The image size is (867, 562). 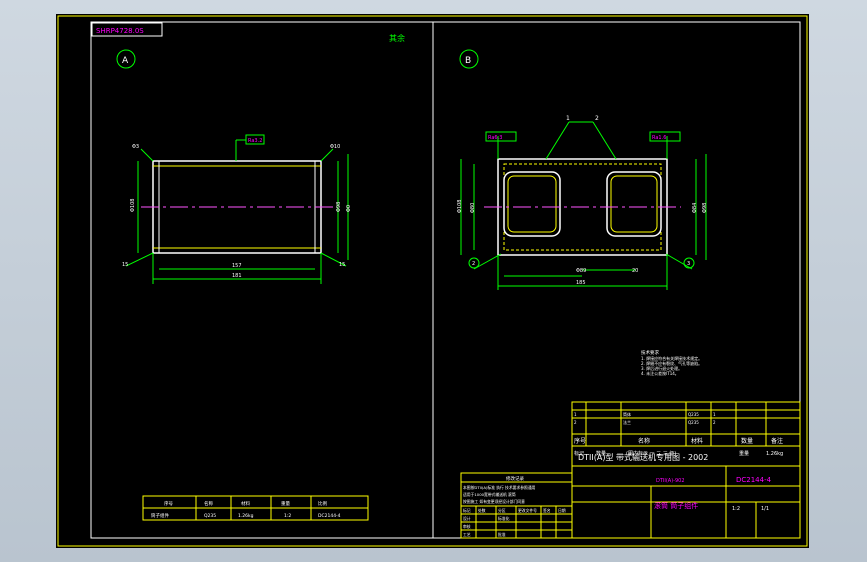 I want to click on view-b-label: B, so click(x=468, y=61).